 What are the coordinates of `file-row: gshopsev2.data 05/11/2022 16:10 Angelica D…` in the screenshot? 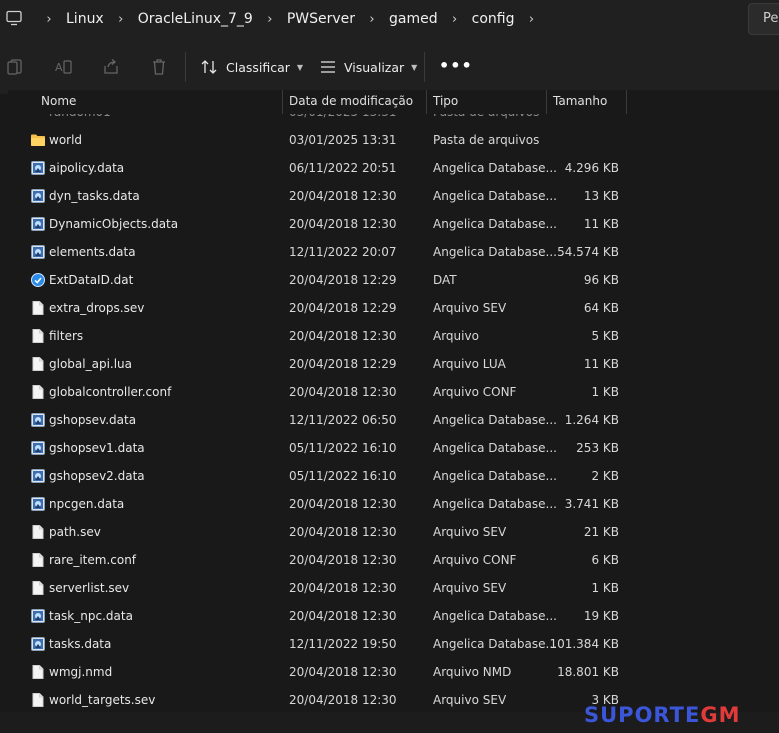 It's located at (393, 476).